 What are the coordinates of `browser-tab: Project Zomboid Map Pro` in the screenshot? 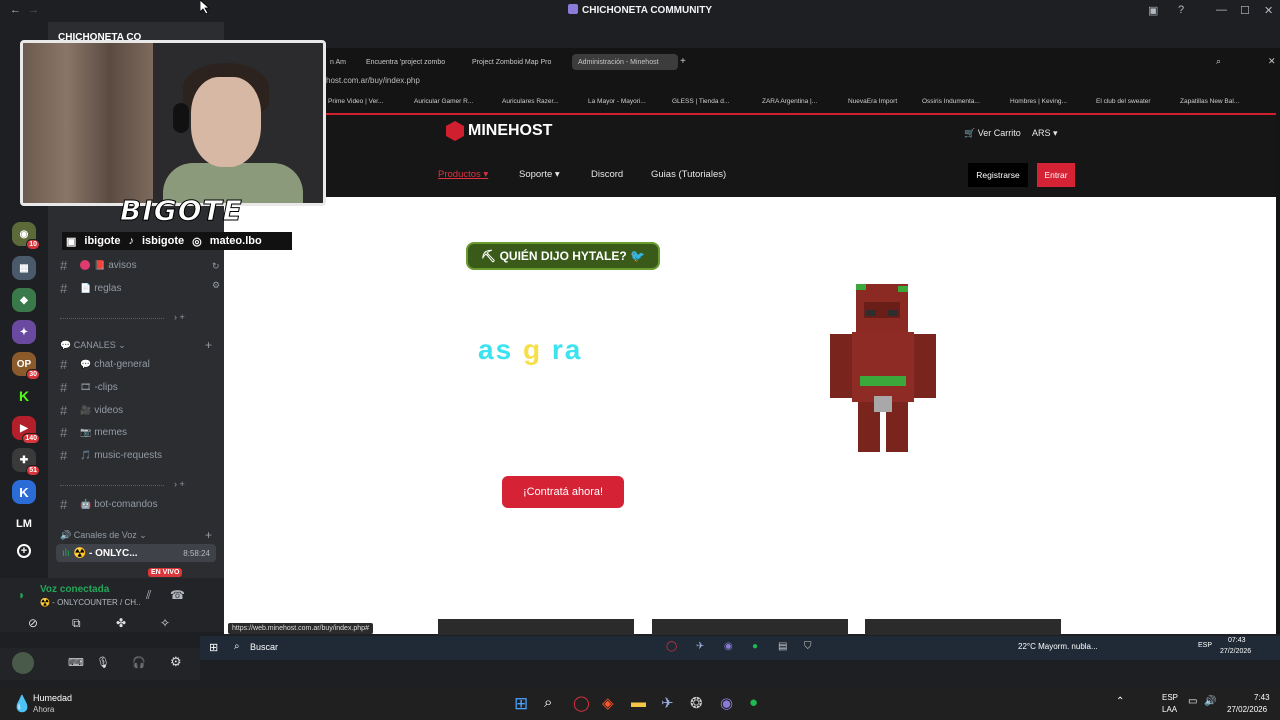 It's located at (516, 62).